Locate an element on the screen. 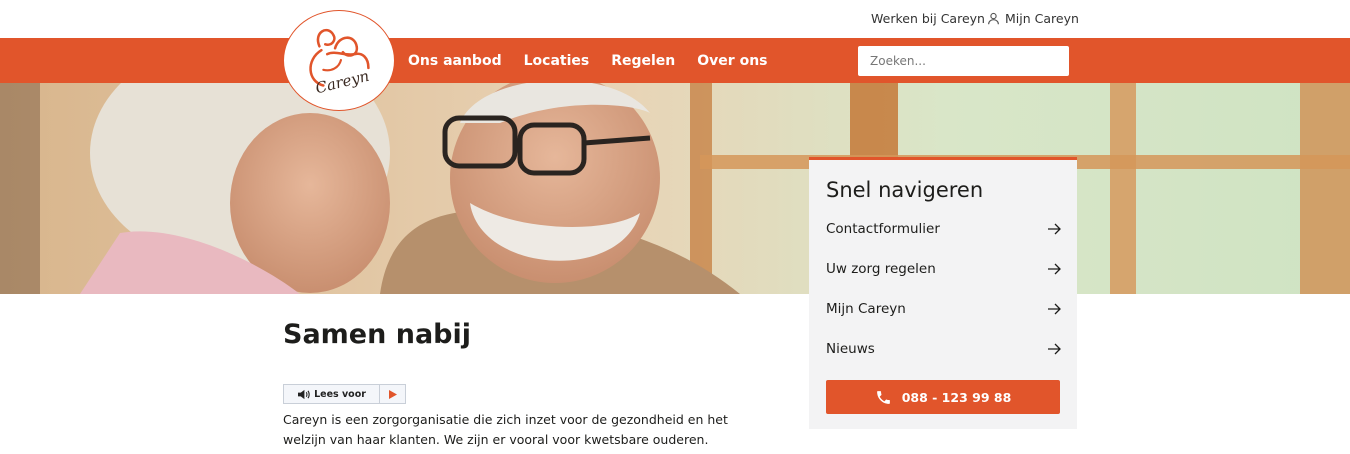 The width and height of the screenshot is (1350, 454). quicknav-link-label: Nieuws is located at coordinates (850, 349).